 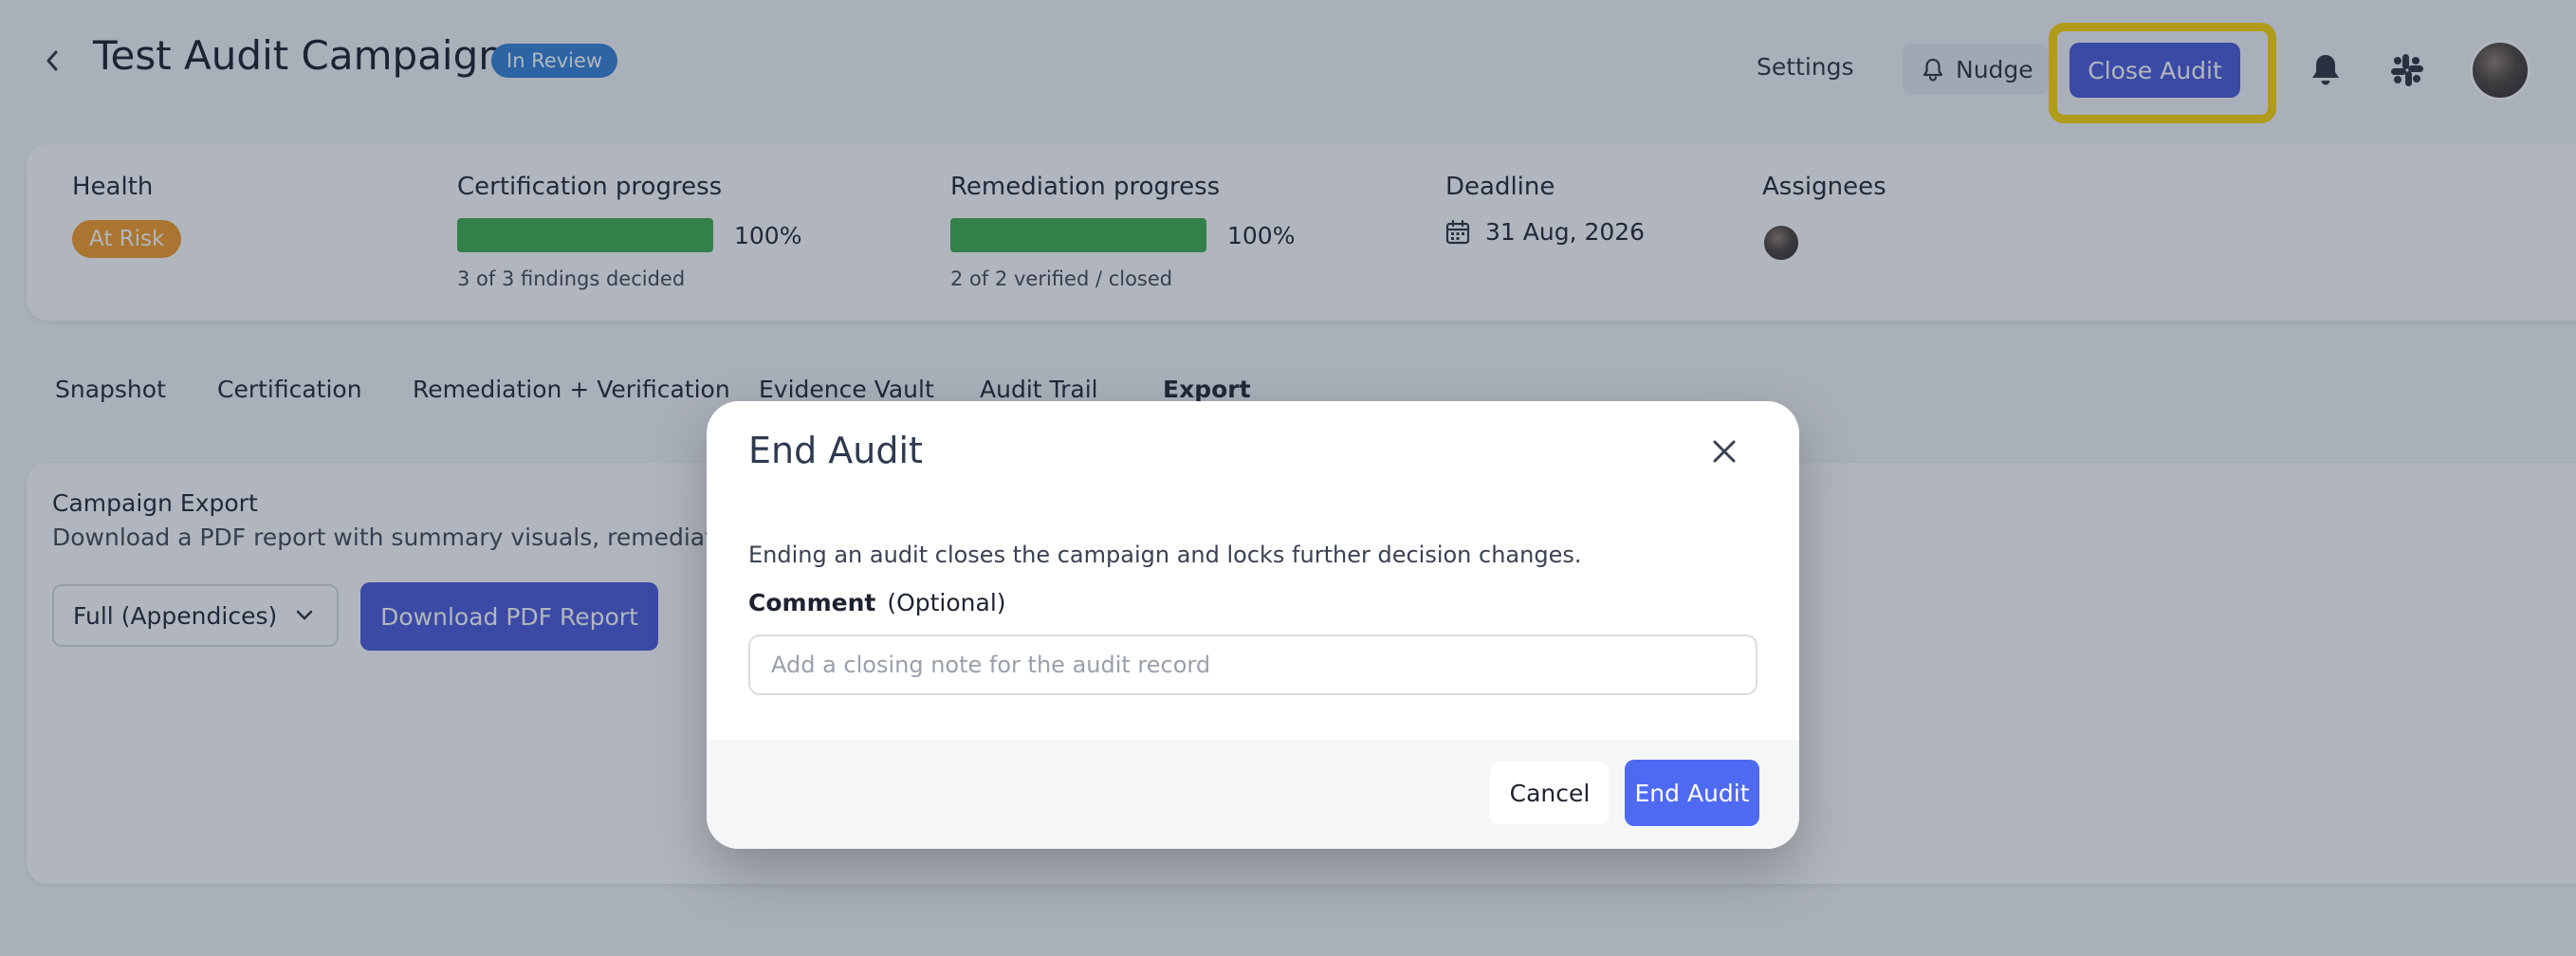 What do you see at coordinates (1692, 793) in the screenshot?
I see `end-audit-button: End Audit` at bounding box center [1692, 793].